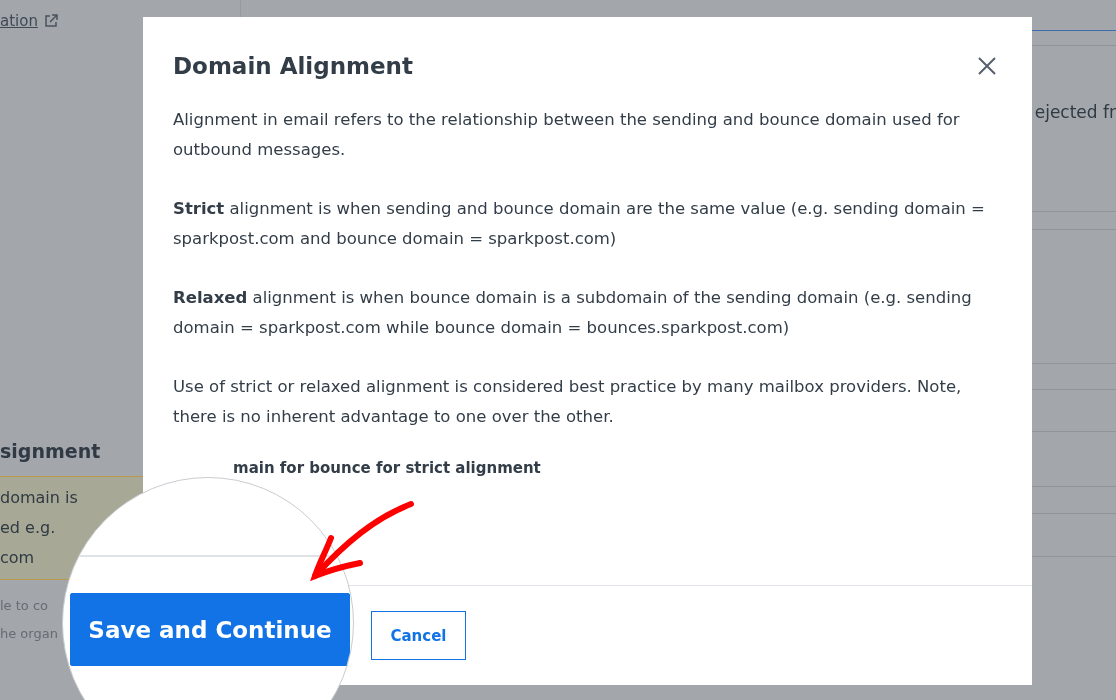 Image resolution: width=1116 pixels, height=700 pixels. Describe the element at coordinates (50, 21) in the screenshot. I see `external-link-icon` at that location.